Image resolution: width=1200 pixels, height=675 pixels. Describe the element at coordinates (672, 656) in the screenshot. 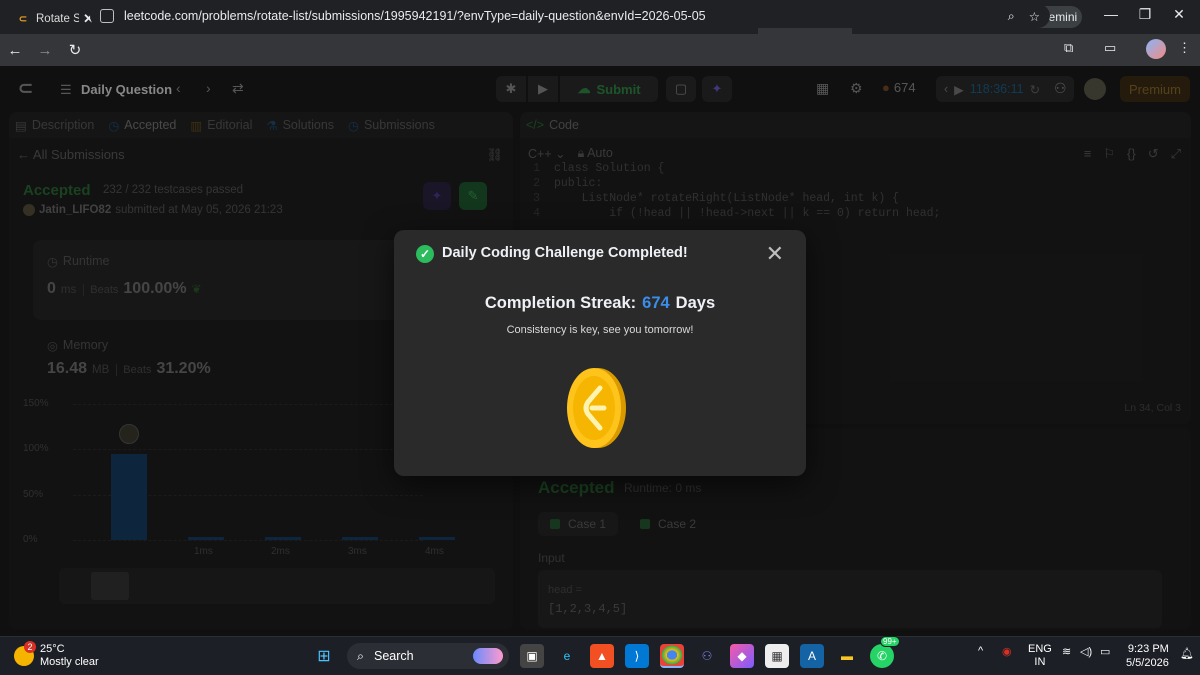

I see `chrome-icon` at that location.